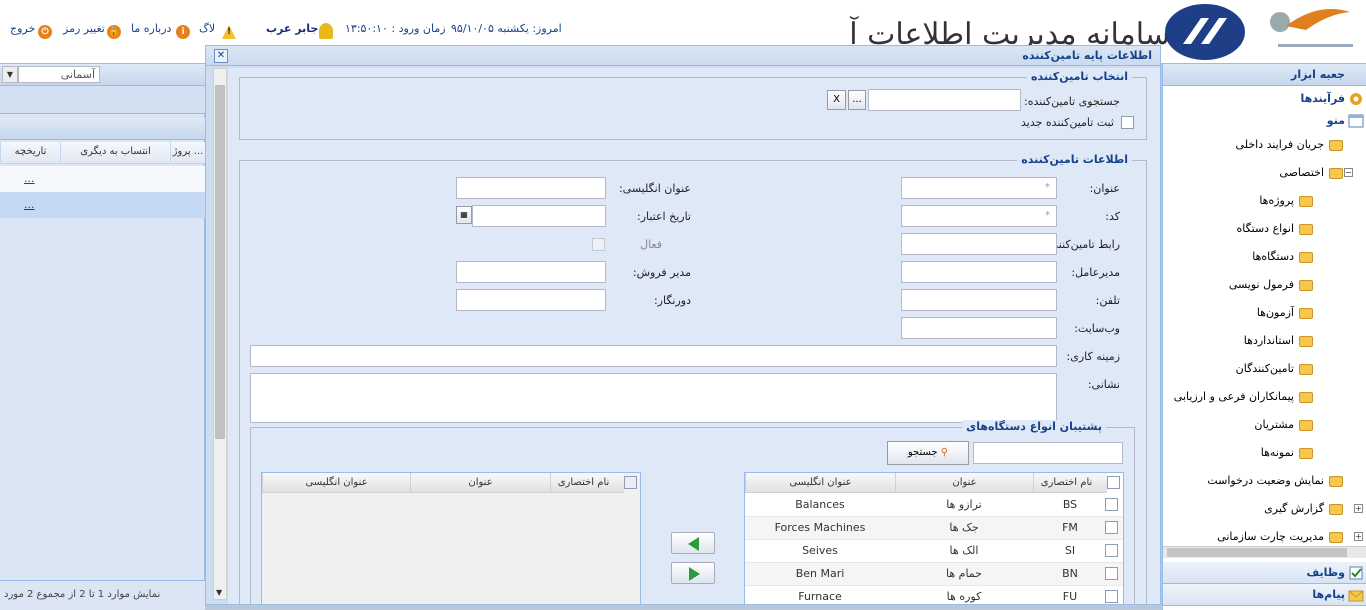  I want to click on move-left-button, so click(693, 543).